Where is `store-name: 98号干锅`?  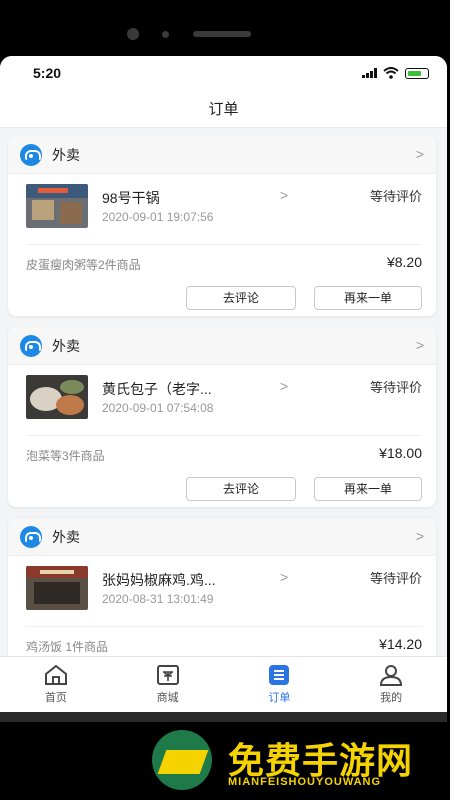 store-name: 98号干锅 is located at coordinates (131, 198).